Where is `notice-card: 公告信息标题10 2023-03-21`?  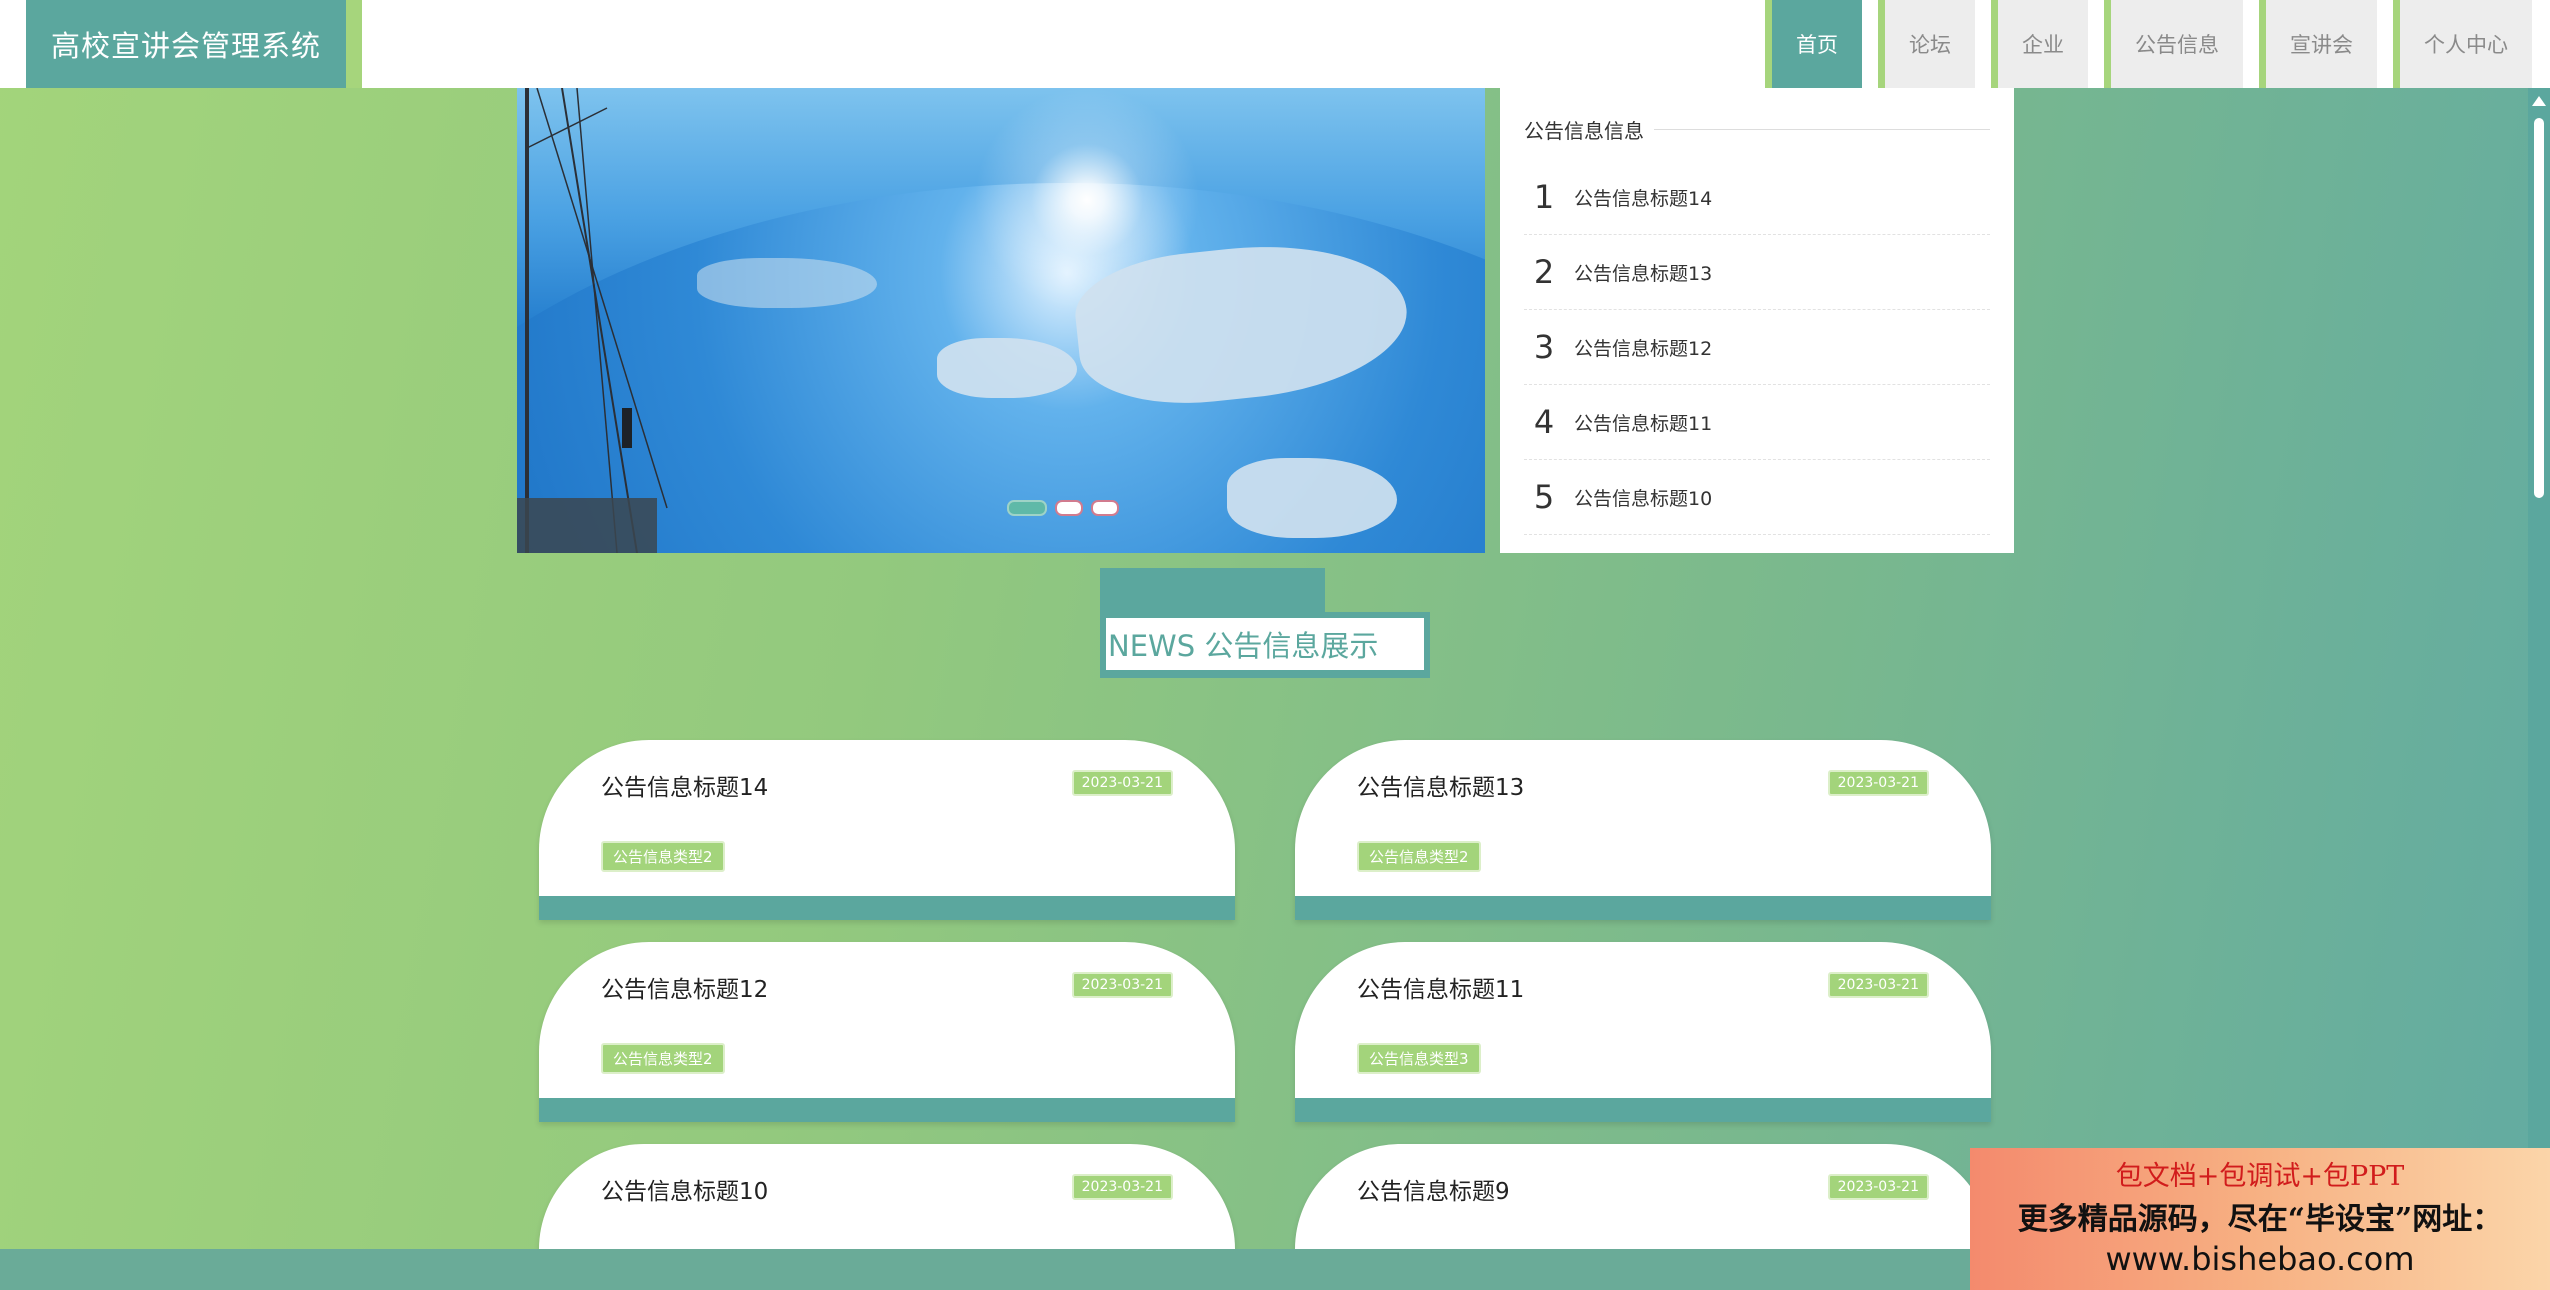
notice-card: 公告信息标题10 2023-03-21 is located at coordinates (887, 1196).